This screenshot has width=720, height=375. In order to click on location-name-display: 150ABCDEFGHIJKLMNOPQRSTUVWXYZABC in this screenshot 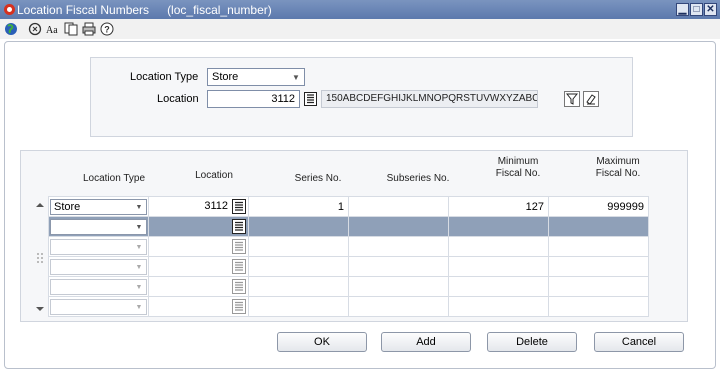, I will do `click(429, 99)`.